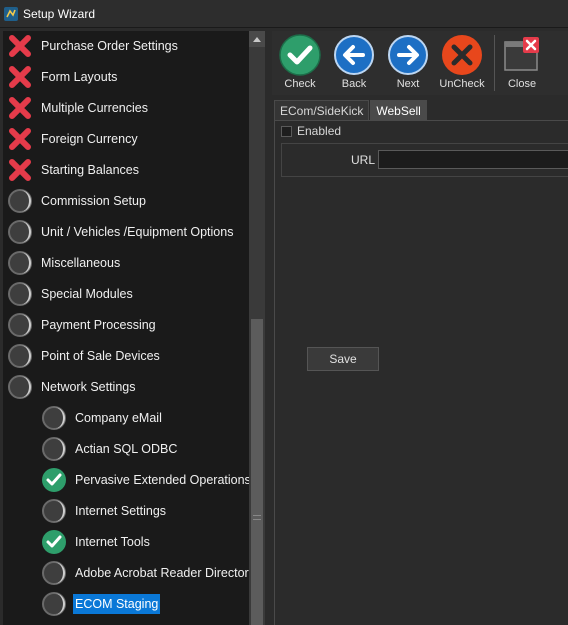 This screenshot has width=568, height=625. Describe the element at coordinates (462, 84) in the screenshot. I see `uncheck-label: UnCheck` at that location.